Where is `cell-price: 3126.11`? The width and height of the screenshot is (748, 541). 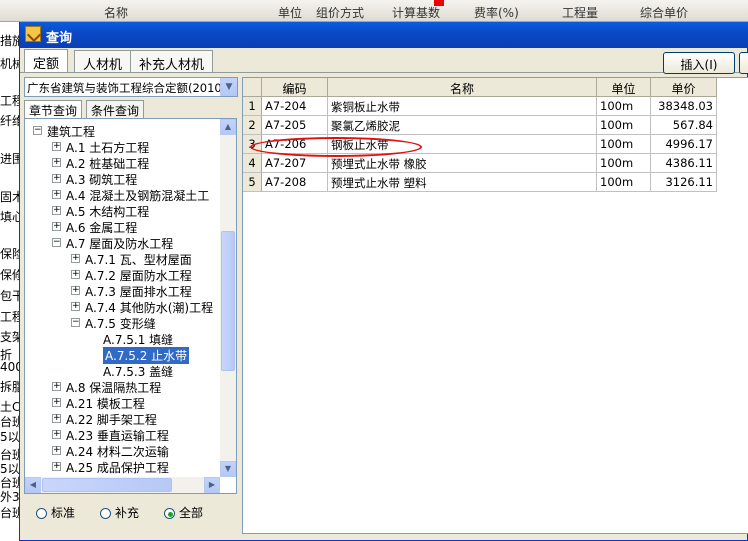 cell-price: 3126.11 is located at coordinates (684, 182).